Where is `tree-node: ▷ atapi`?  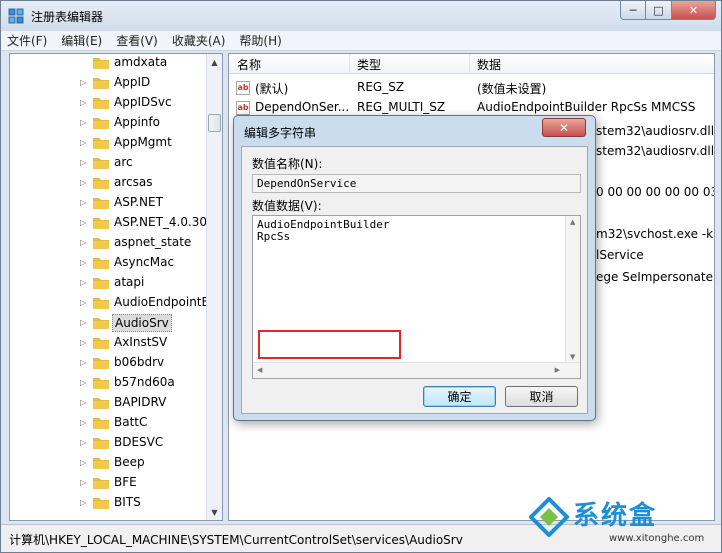
tree-node: ▷ atapi is located at coordinates (109, 283).